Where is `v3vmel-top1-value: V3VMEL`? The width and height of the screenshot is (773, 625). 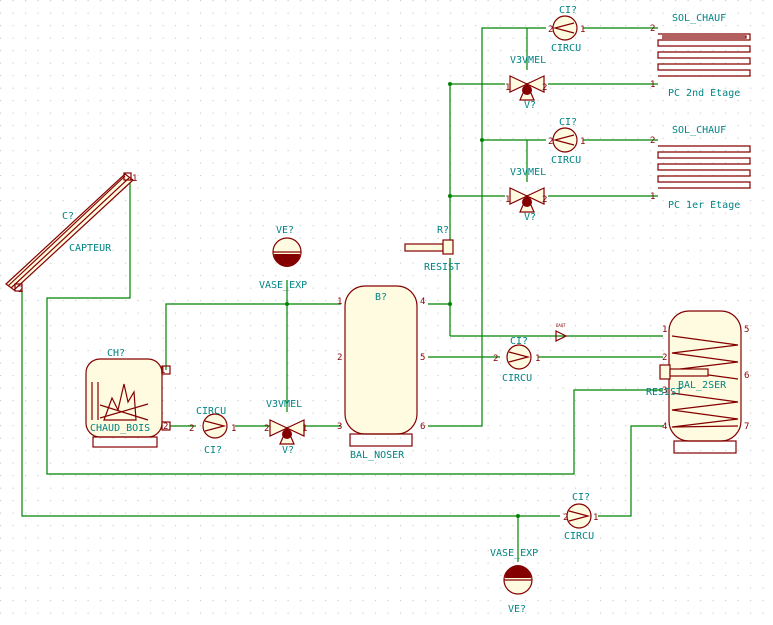
v3vmel-top1-value: V3VMEL is located at coordinates (528, 60).